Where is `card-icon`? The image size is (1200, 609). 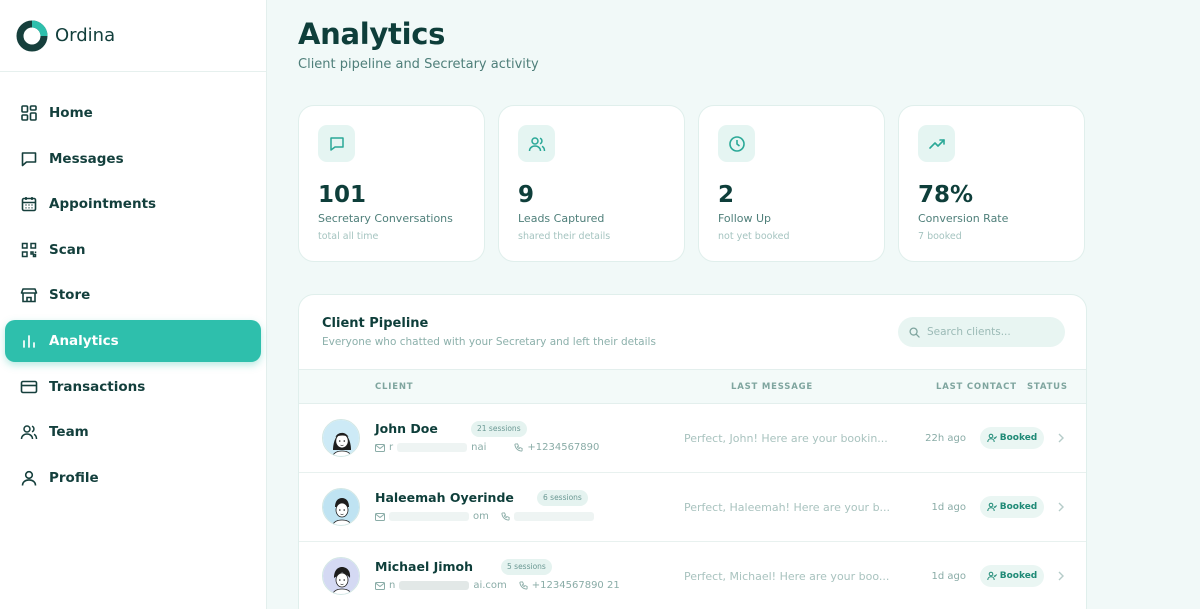 card-icon is located at coordinates (29, 387).